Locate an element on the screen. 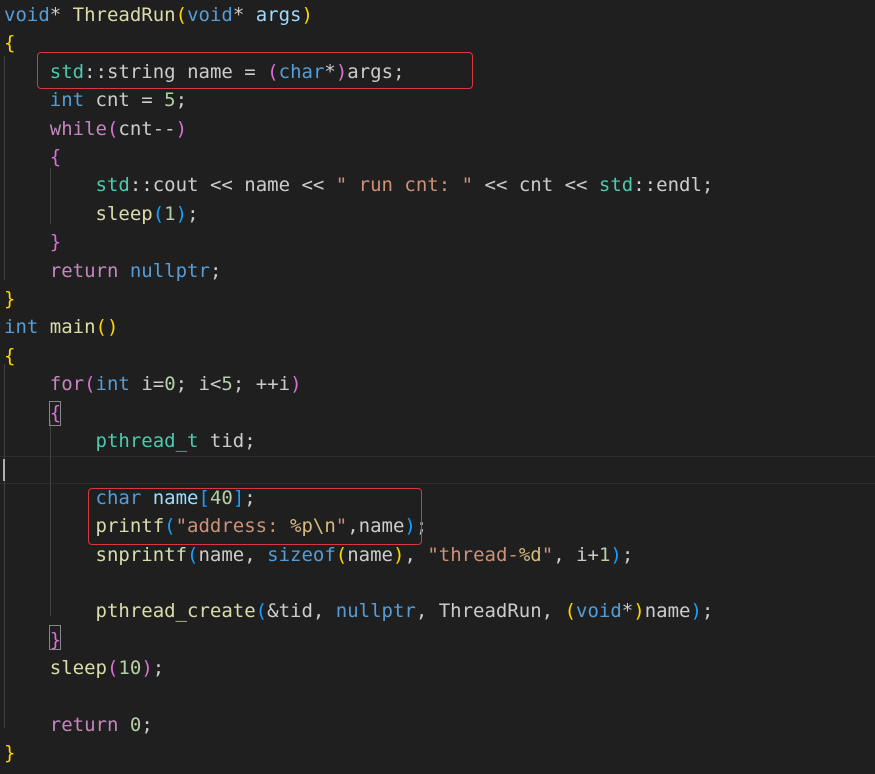  code-line: pthread_t tid; is located at coordinates (130, 441).